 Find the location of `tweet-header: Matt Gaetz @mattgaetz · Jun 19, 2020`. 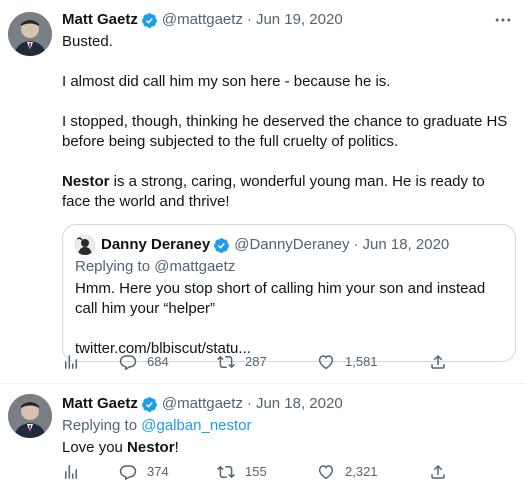

tweet-header: Matt Gaetz @mattgaetz · Jun 19, 2020 is located at coordinates (287, 20).